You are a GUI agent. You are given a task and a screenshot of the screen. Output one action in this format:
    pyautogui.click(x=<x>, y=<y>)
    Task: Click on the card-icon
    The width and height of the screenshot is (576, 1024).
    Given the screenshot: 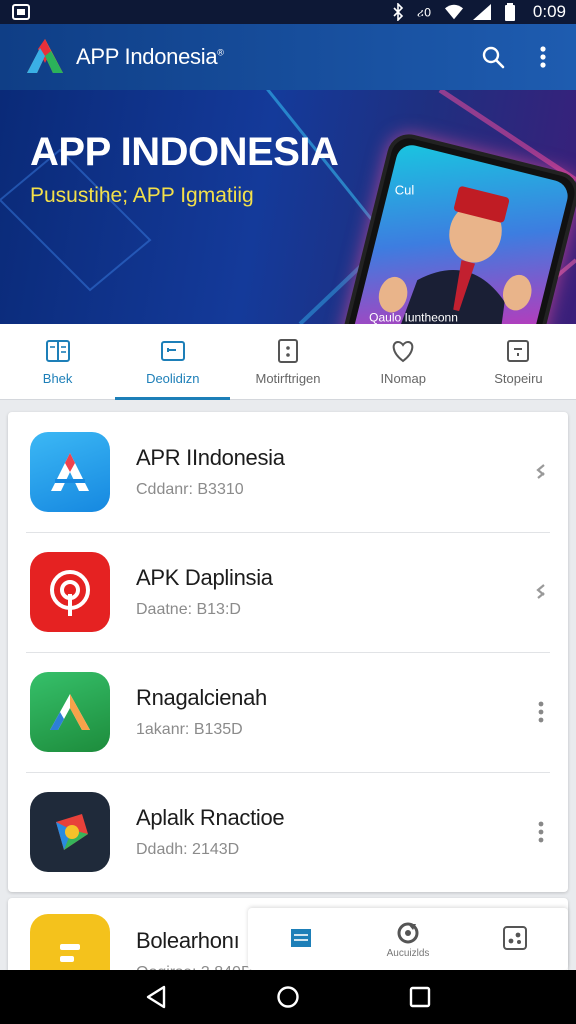 What is the action you would take?
    pyautogui.click(x=172, y=351)
    